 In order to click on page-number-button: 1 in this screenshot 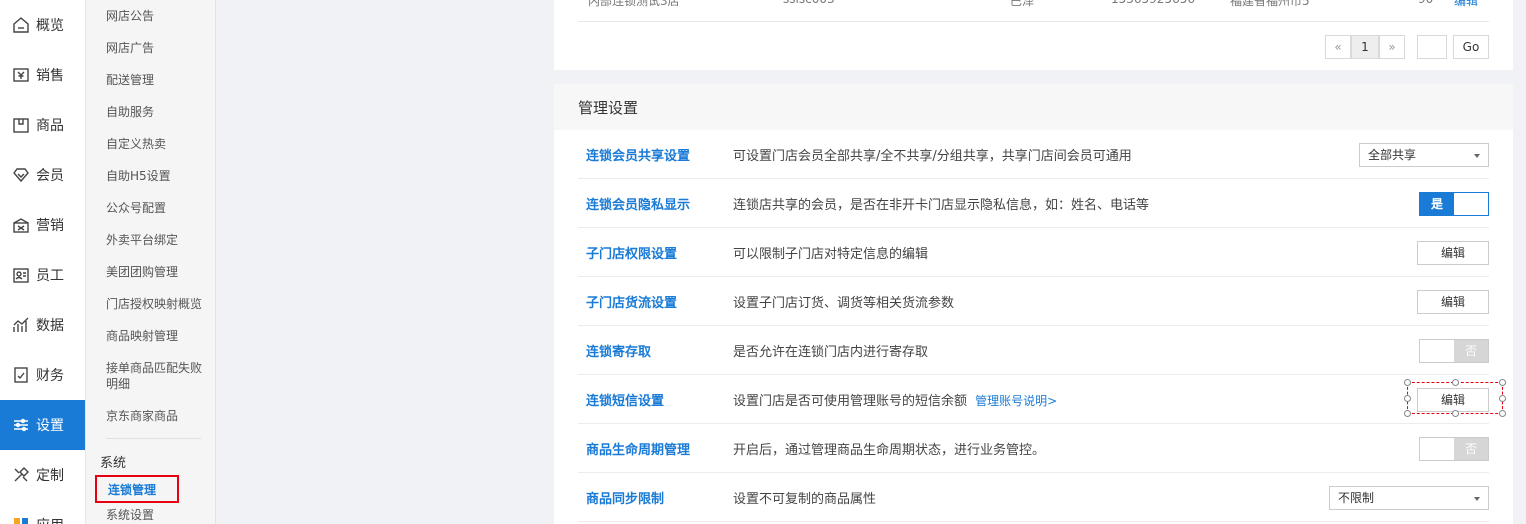, I will do `click(1365, 47)`.